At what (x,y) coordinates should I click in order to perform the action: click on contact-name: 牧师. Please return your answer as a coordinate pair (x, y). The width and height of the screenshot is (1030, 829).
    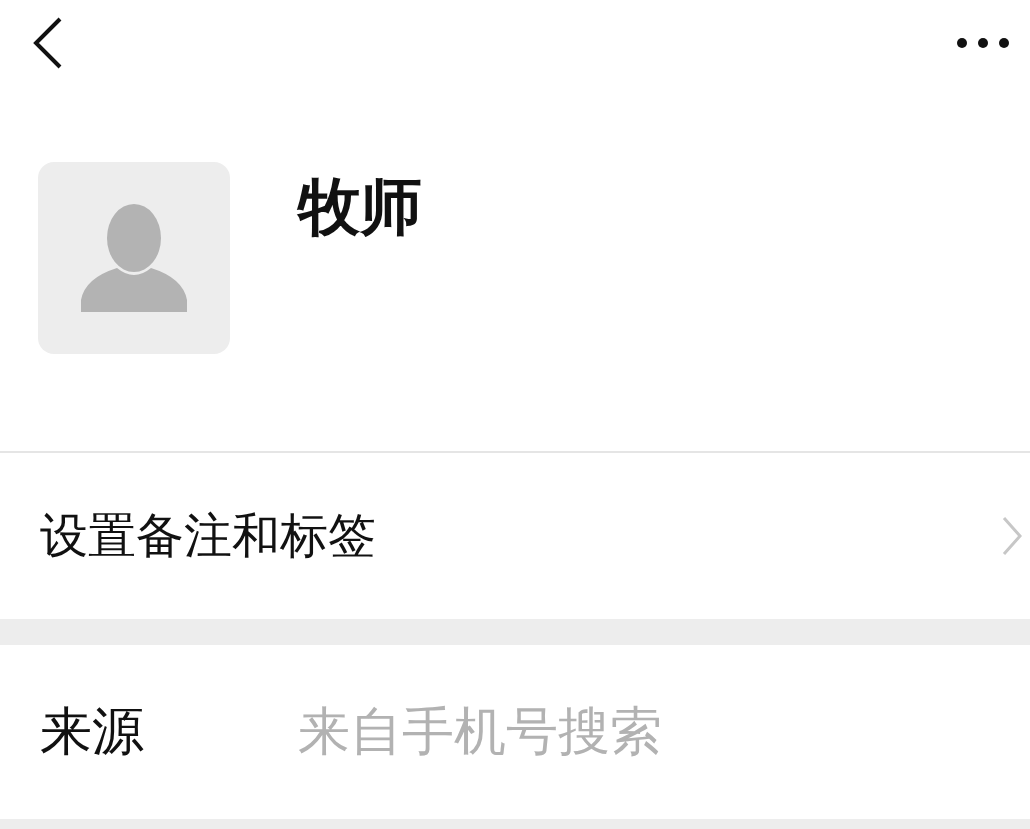
    Looking at the image, I should click on (360, 207).